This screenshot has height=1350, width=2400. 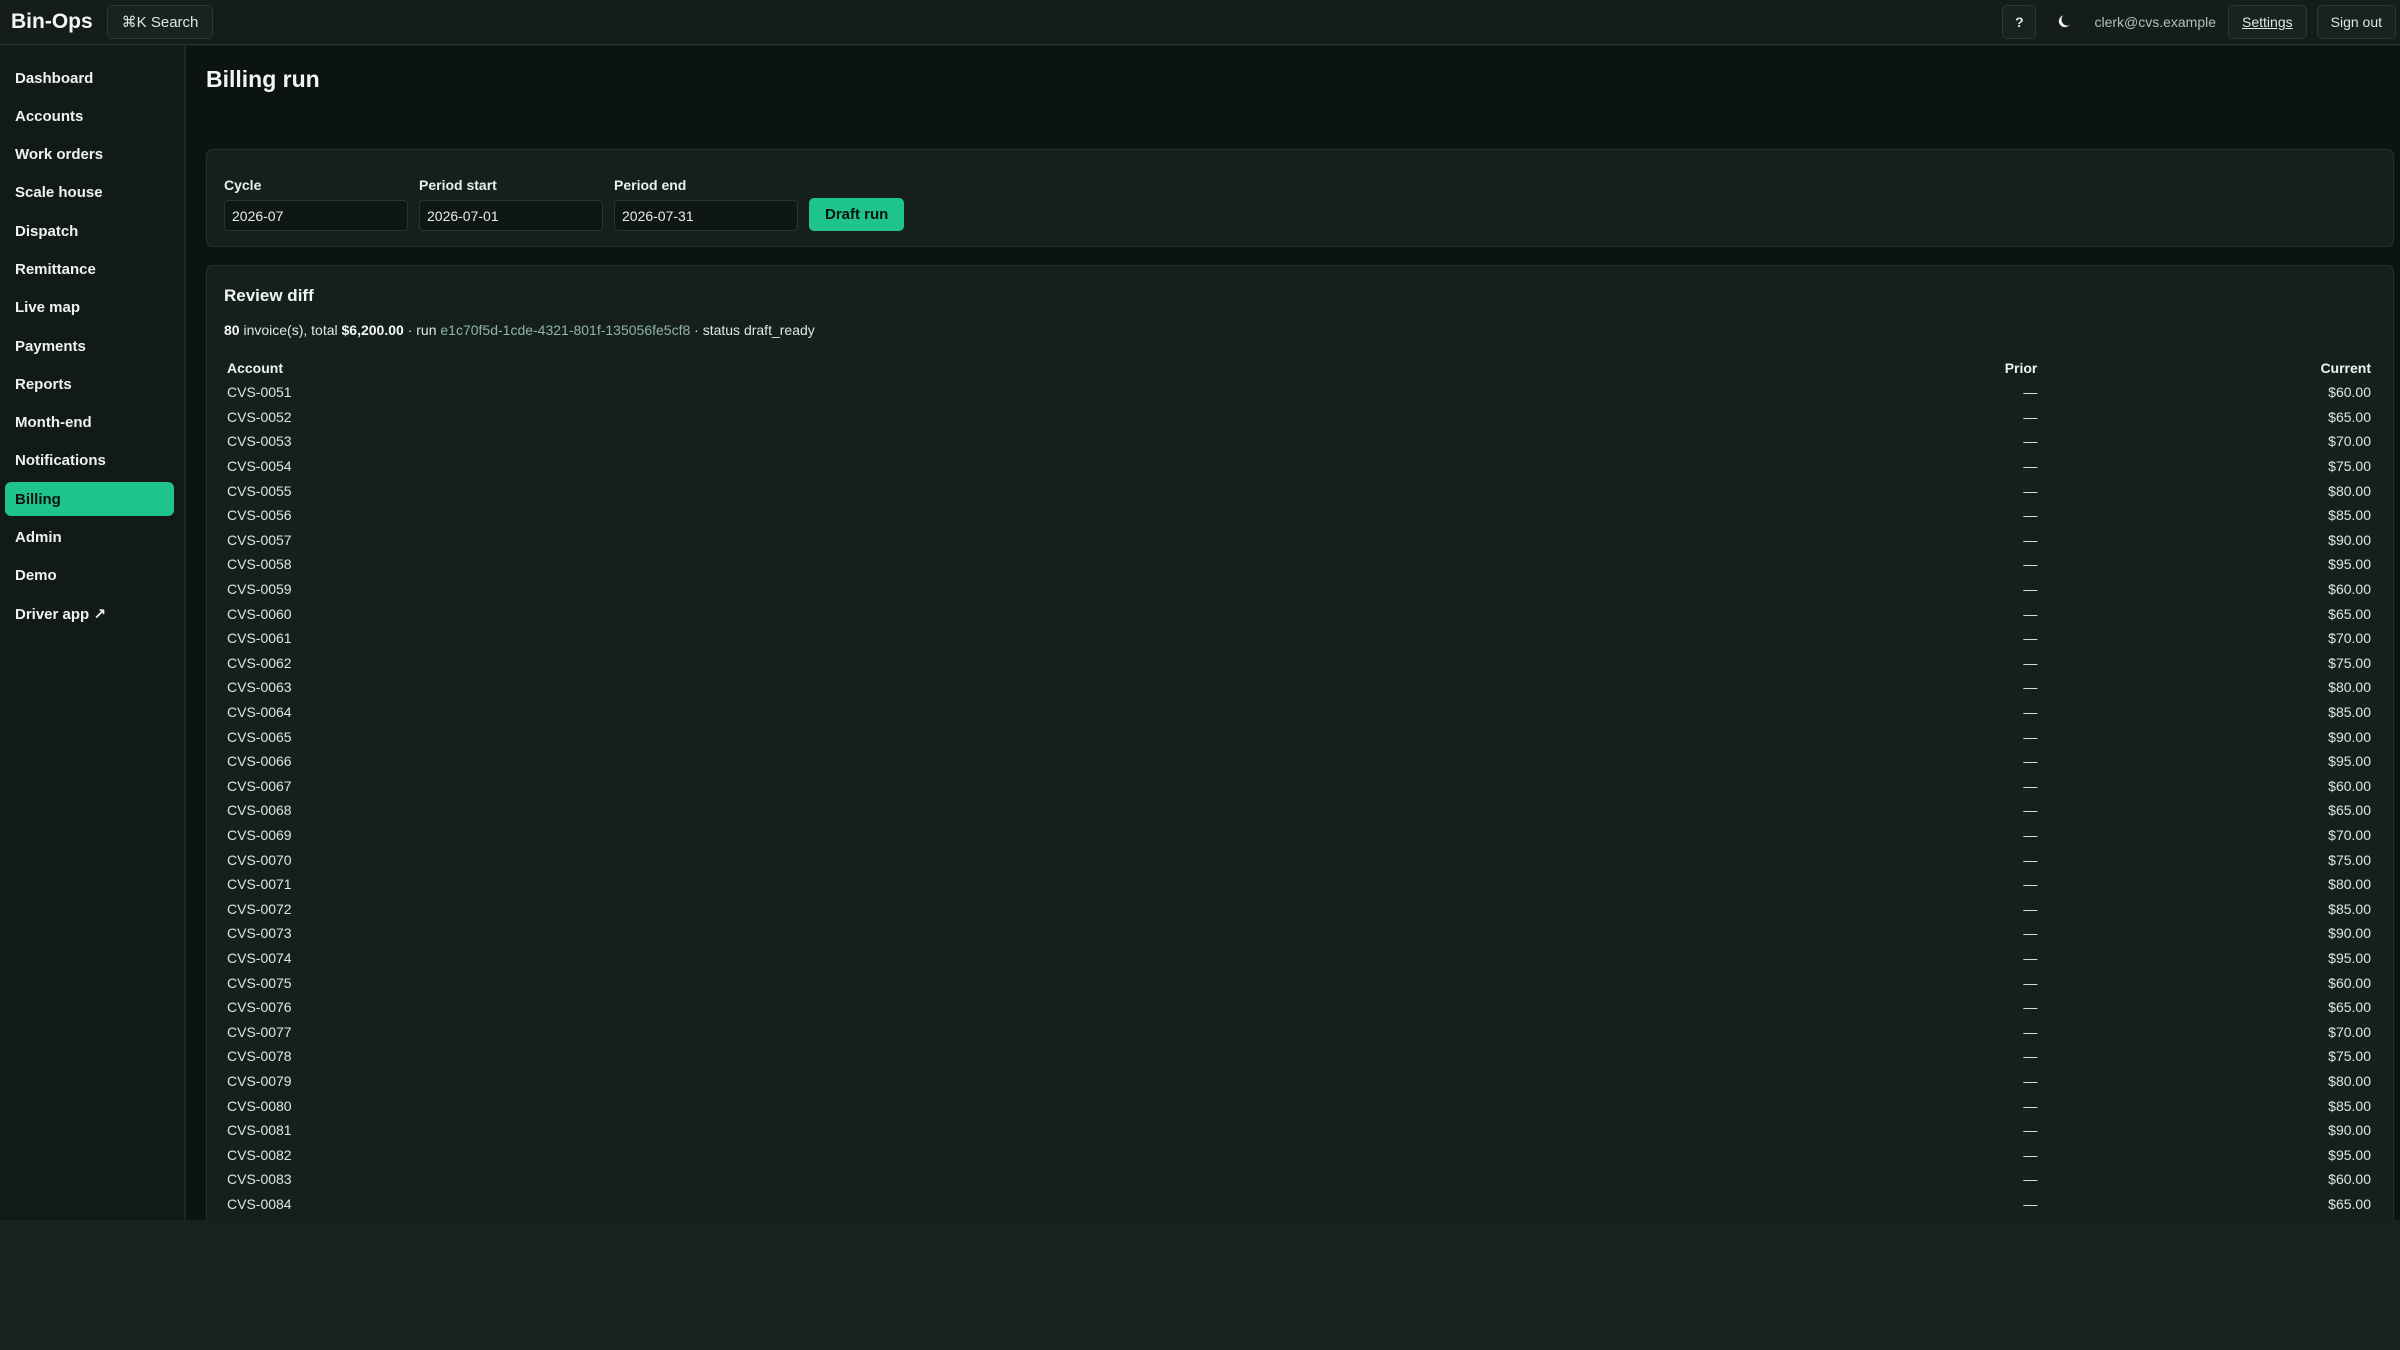 What do you see at coordinates (2065, 22) in the screenshot?
I see `theme-toggle-button` at bounding box center [2065, 22].